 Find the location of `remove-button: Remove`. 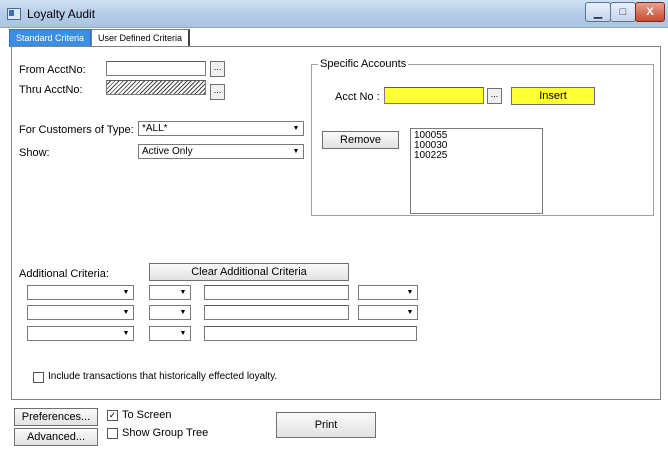

remove-button: Remove is located at coordinates (360, 140).